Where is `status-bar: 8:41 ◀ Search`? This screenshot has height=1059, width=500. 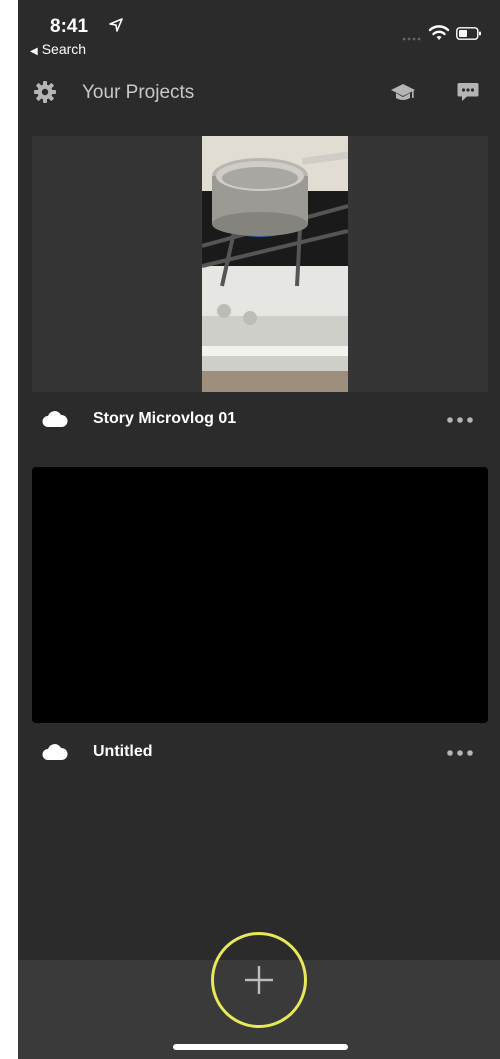
status-bar: 8:41 ◀ Search is located at coordinates (259, 35).